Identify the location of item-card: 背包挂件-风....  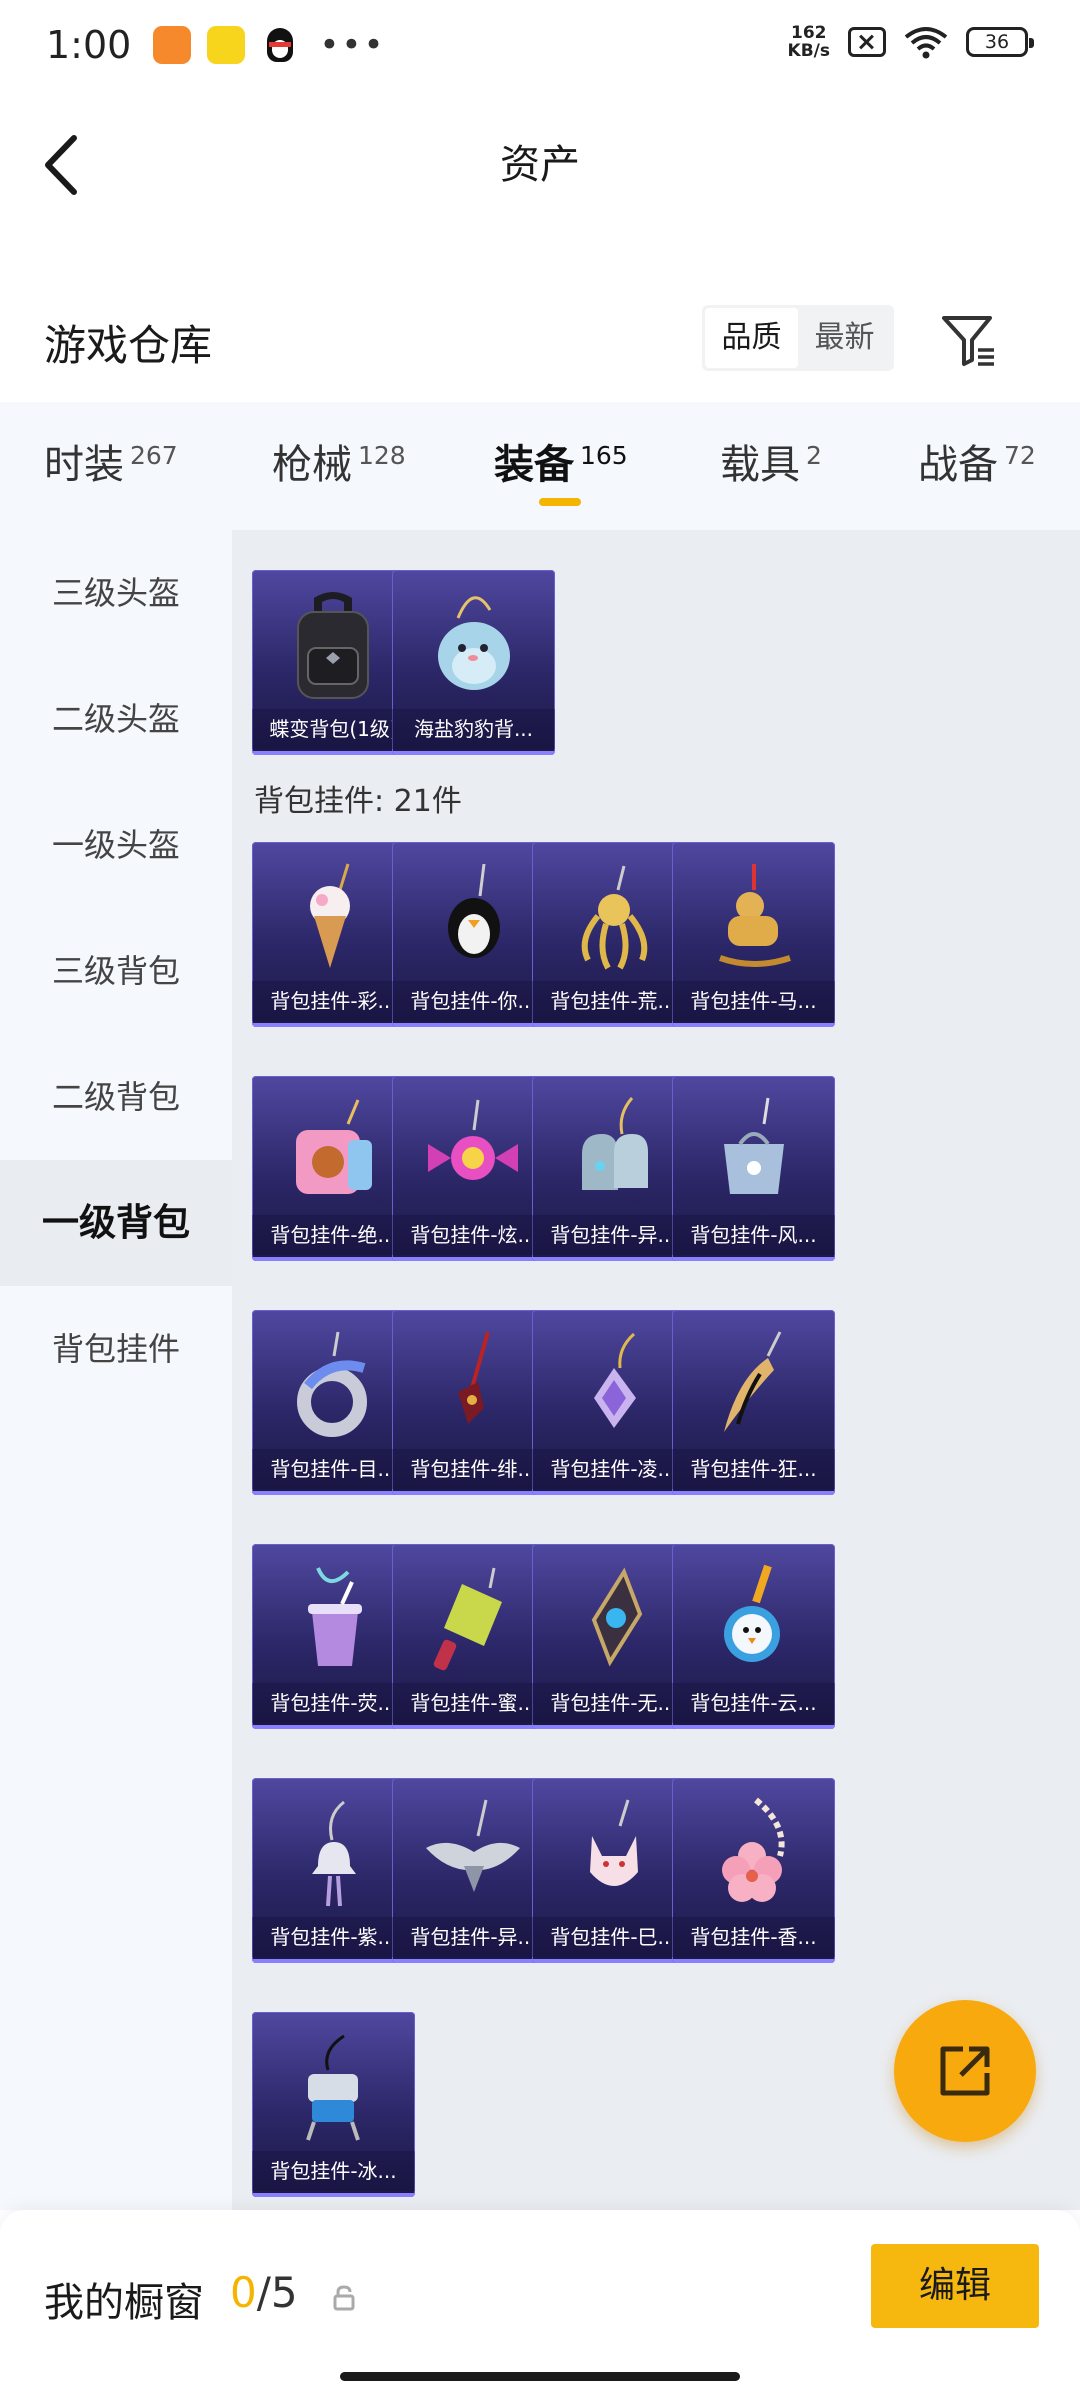
(753, 1168).